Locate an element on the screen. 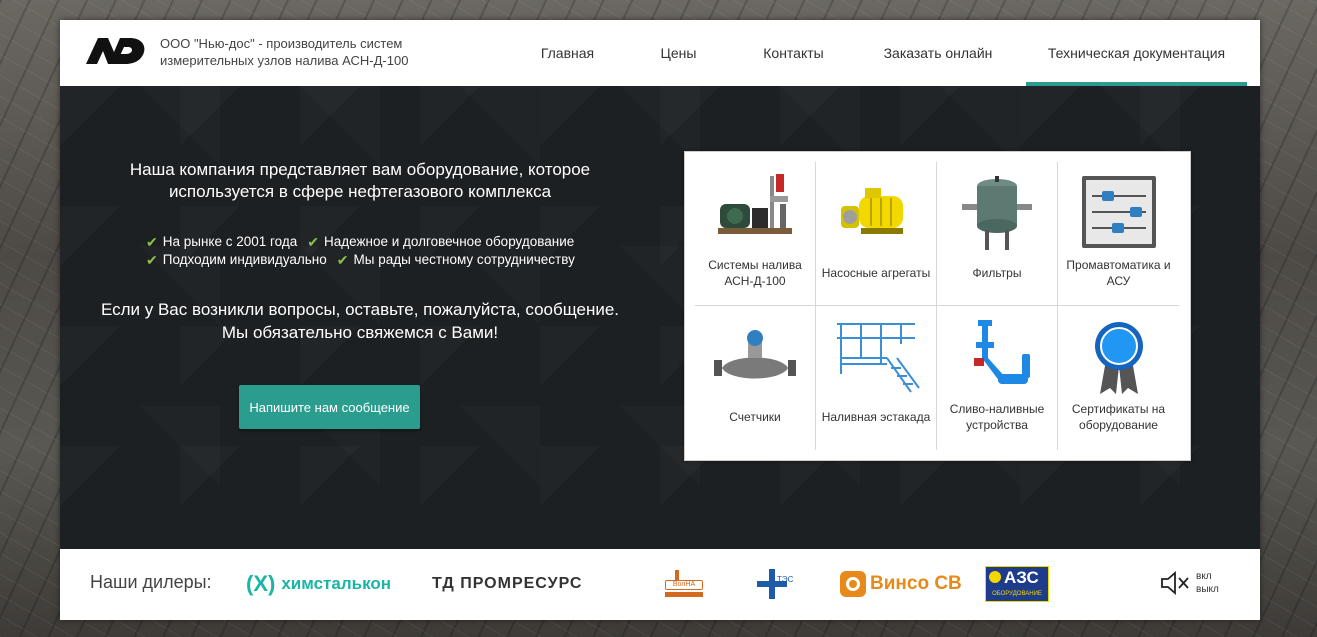 The width and height of the screenshot is (1317, 637). product-automation: Промавтоматика и АСУ is located at coordinates (1118, 234).